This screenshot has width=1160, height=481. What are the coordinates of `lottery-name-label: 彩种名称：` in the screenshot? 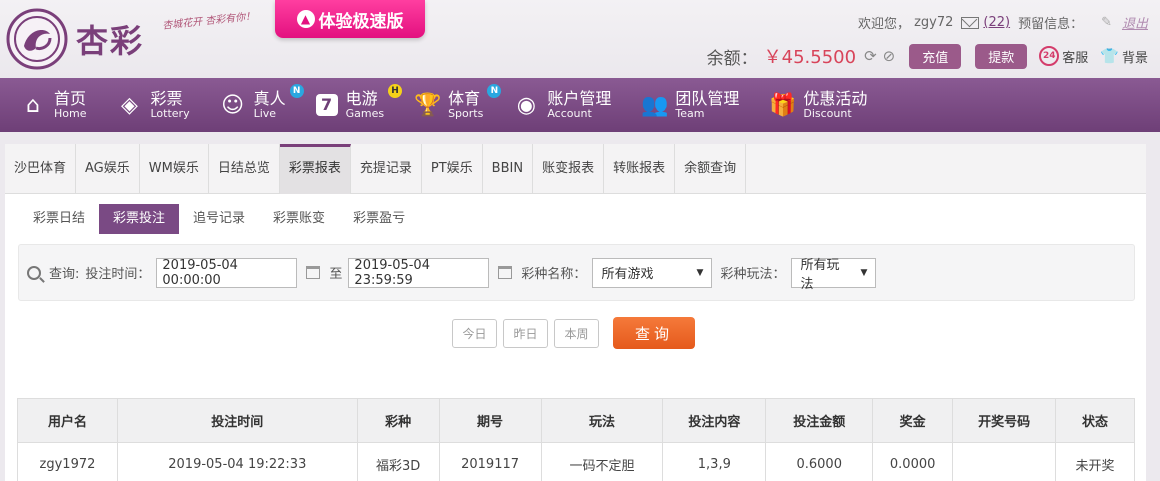 It's located at (554, 274).